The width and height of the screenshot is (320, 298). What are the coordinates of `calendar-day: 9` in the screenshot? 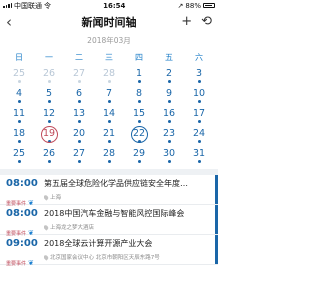 It's located at (169, 95).